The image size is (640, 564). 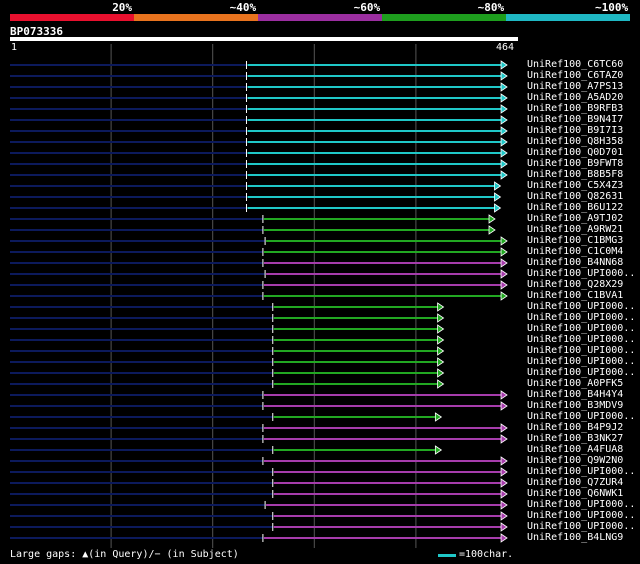 What do you see at coordinates (575, 449) in the screenshot?
I see `hit-label: UniRef100_A4FUA8` at bounding box center [575, 449].